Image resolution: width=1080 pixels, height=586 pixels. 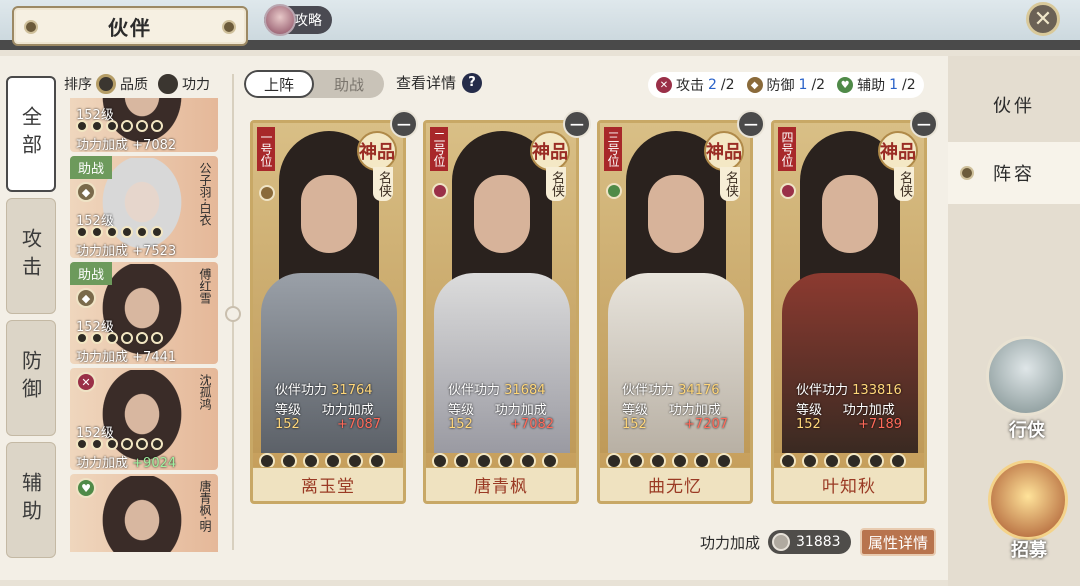 I want to click on strategy-button: 攻略, so click(x=298, y=20).